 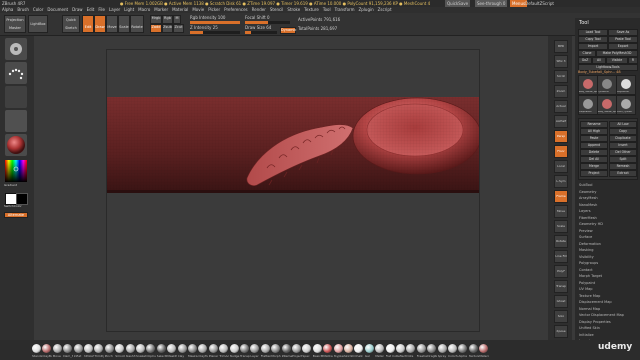 What do you see at coordinates (561, 61) in the screenshot?
I see `dock-spix-3: SPix 3` at bounding box center [561, 61].